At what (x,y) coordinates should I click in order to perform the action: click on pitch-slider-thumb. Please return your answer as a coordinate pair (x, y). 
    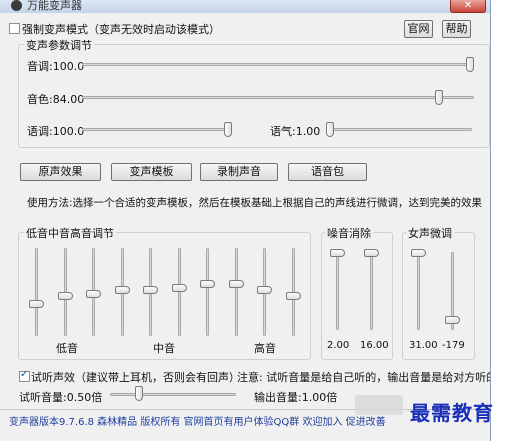
    Looking at the image, I should click on (470, 64).